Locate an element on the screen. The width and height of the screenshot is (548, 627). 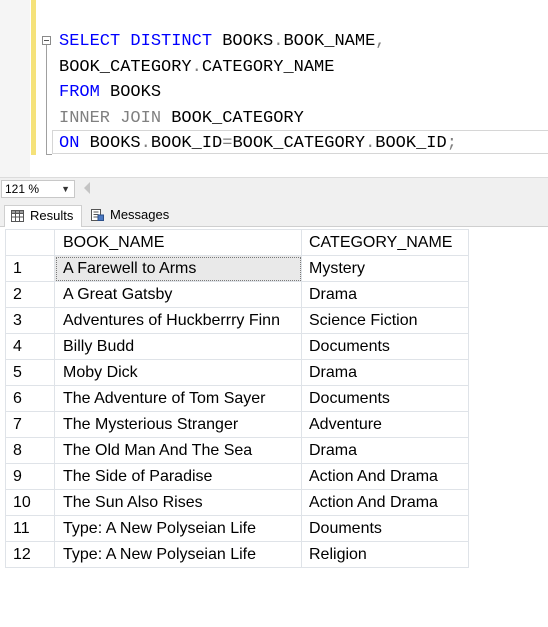
row-number-header is located at coordinates (30, 242).